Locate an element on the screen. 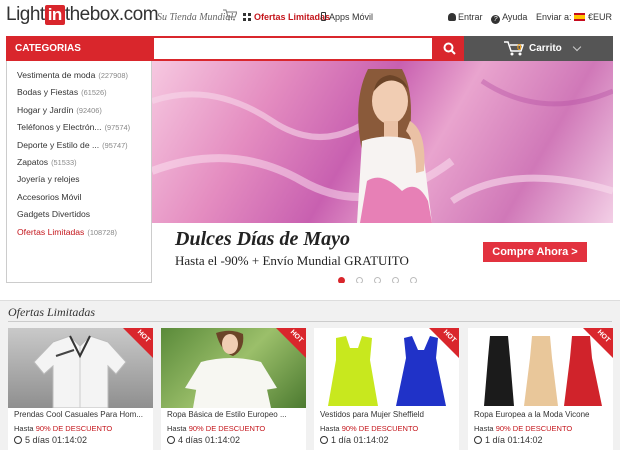  sidebar-item-phones-electronics: Teléfonos y Electrón... (97574) is located at coordinates (79, 127).